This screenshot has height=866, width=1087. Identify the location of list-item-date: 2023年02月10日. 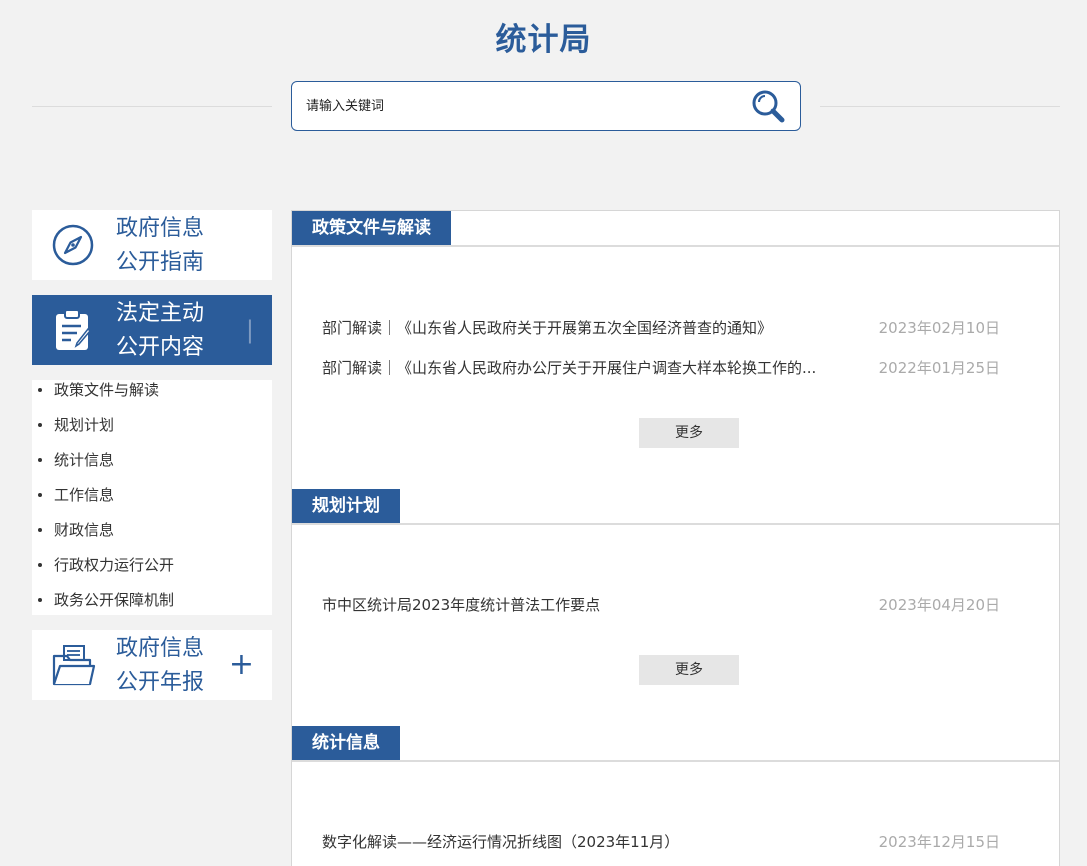
(939, 328).